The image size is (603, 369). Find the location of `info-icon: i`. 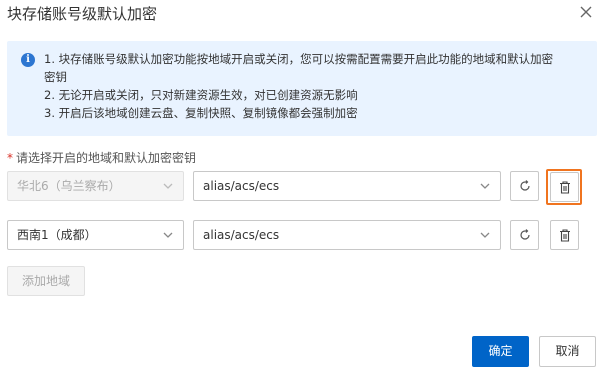

info-icon: i is located at coordinates (28, 60).